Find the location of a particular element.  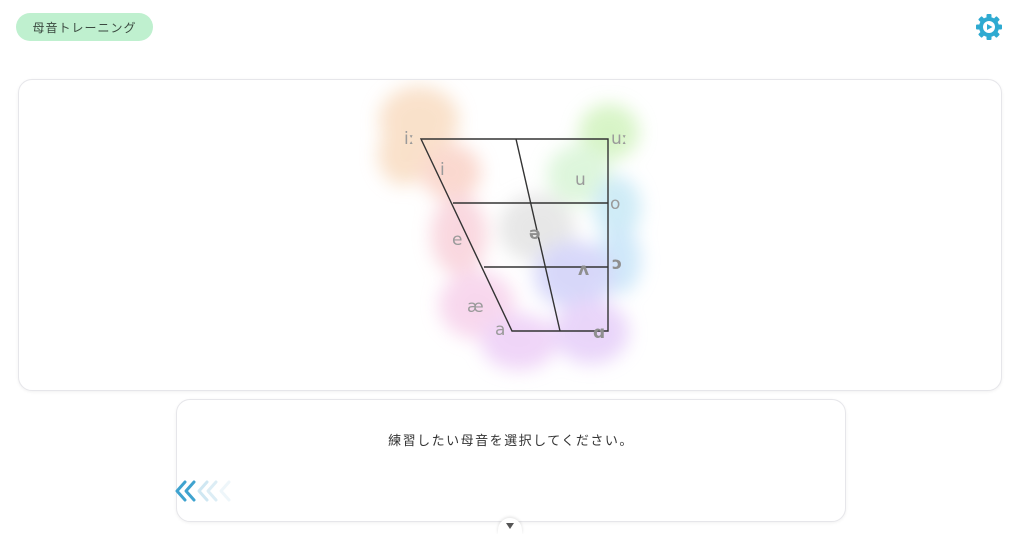

vowel-u-long: uː is located at coordinates (619, 139).